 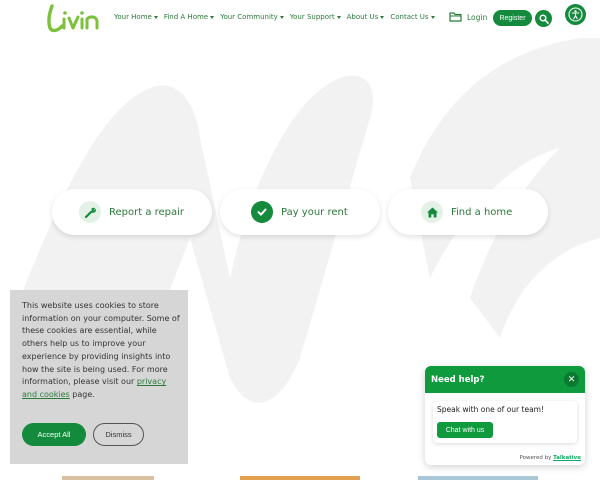 I want to click on powered-by-text: Powered by, so click(x=535, y=458).